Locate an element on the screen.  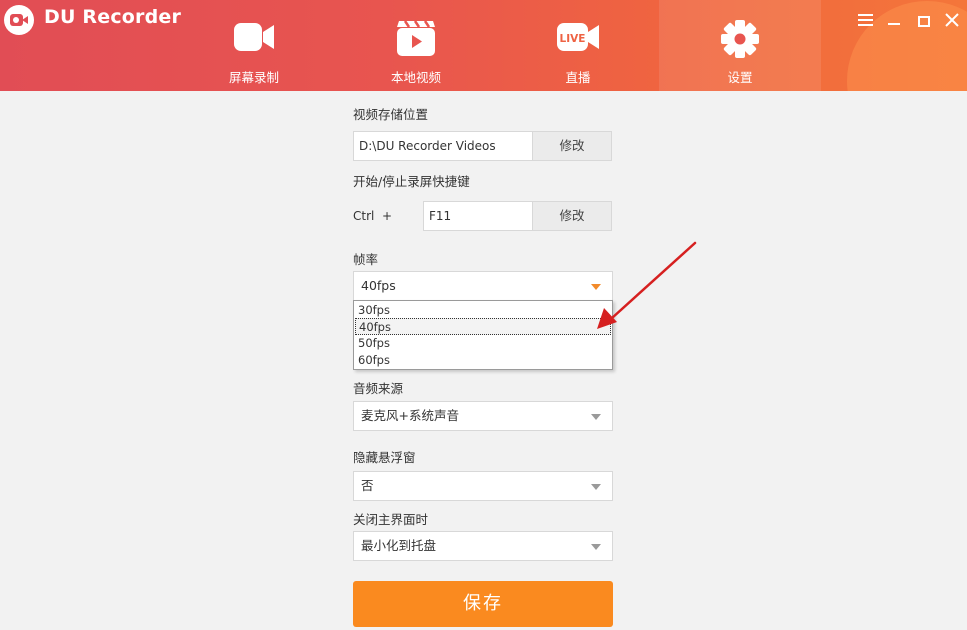
on-close-value: 最小化到托盘 is located at coordinates (399, 545).